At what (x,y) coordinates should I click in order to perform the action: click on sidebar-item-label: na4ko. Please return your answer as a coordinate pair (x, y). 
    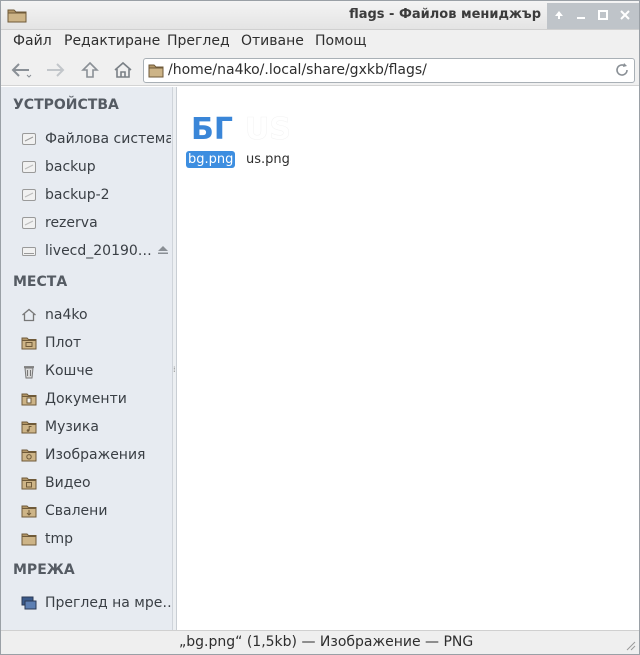
    Looking at the image, I should click on (66, 315).